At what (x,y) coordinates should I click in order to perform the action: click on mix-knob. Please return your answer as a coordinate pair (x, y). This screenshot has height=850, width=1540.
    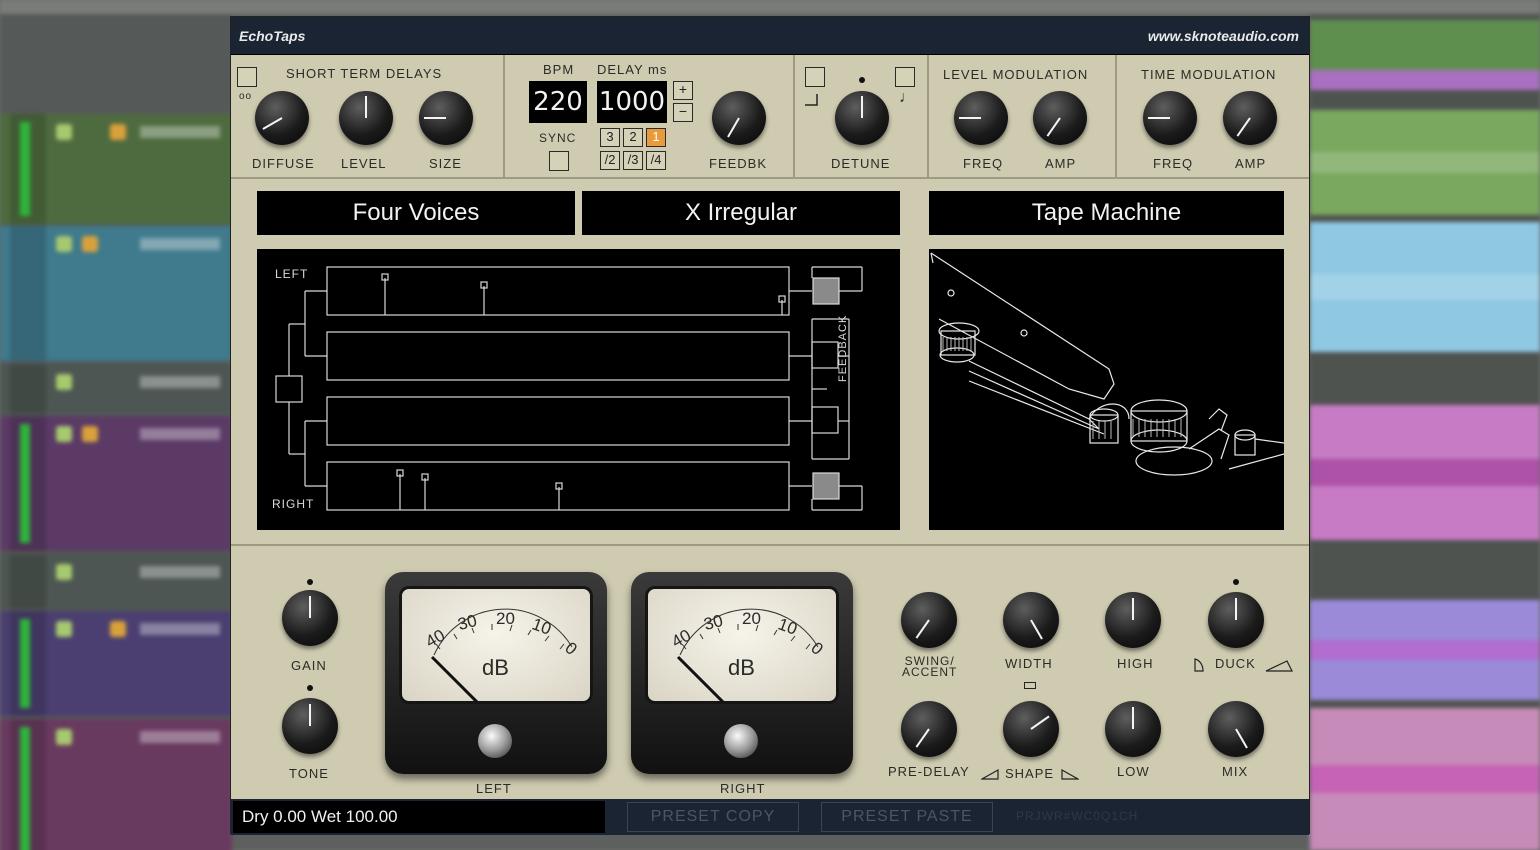
    Looking at the image, I should click on (1236, 729).